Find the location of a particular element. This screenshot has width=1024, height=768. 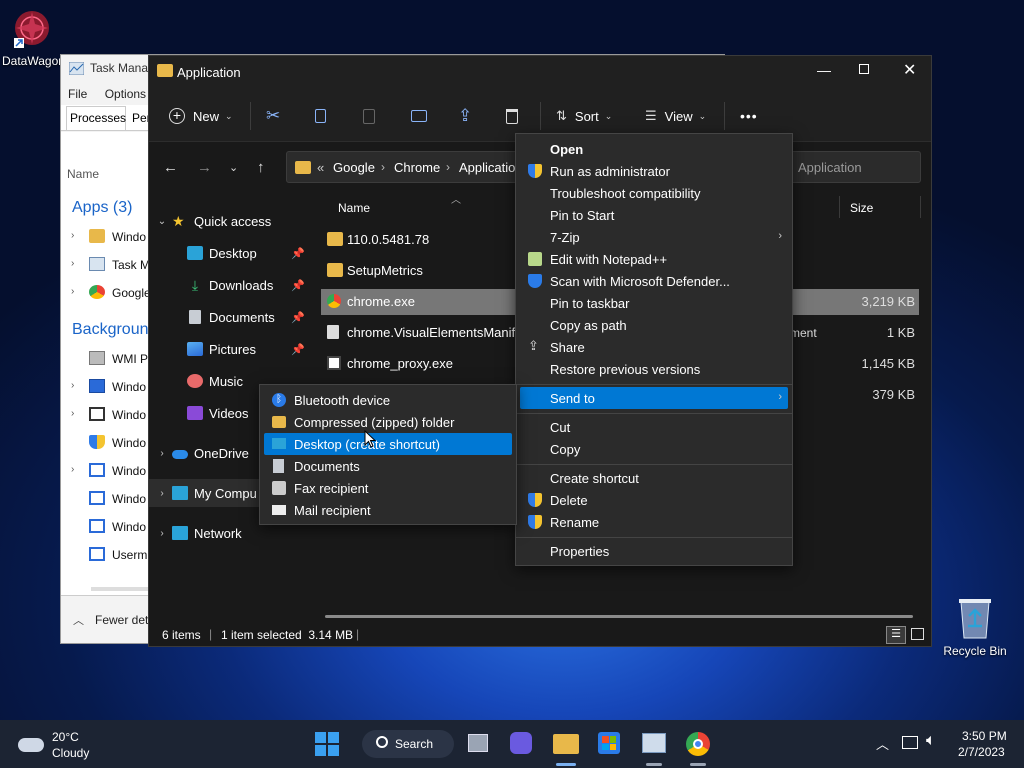

clock-time: 3:50 PM is located at coordinates (984, 736).